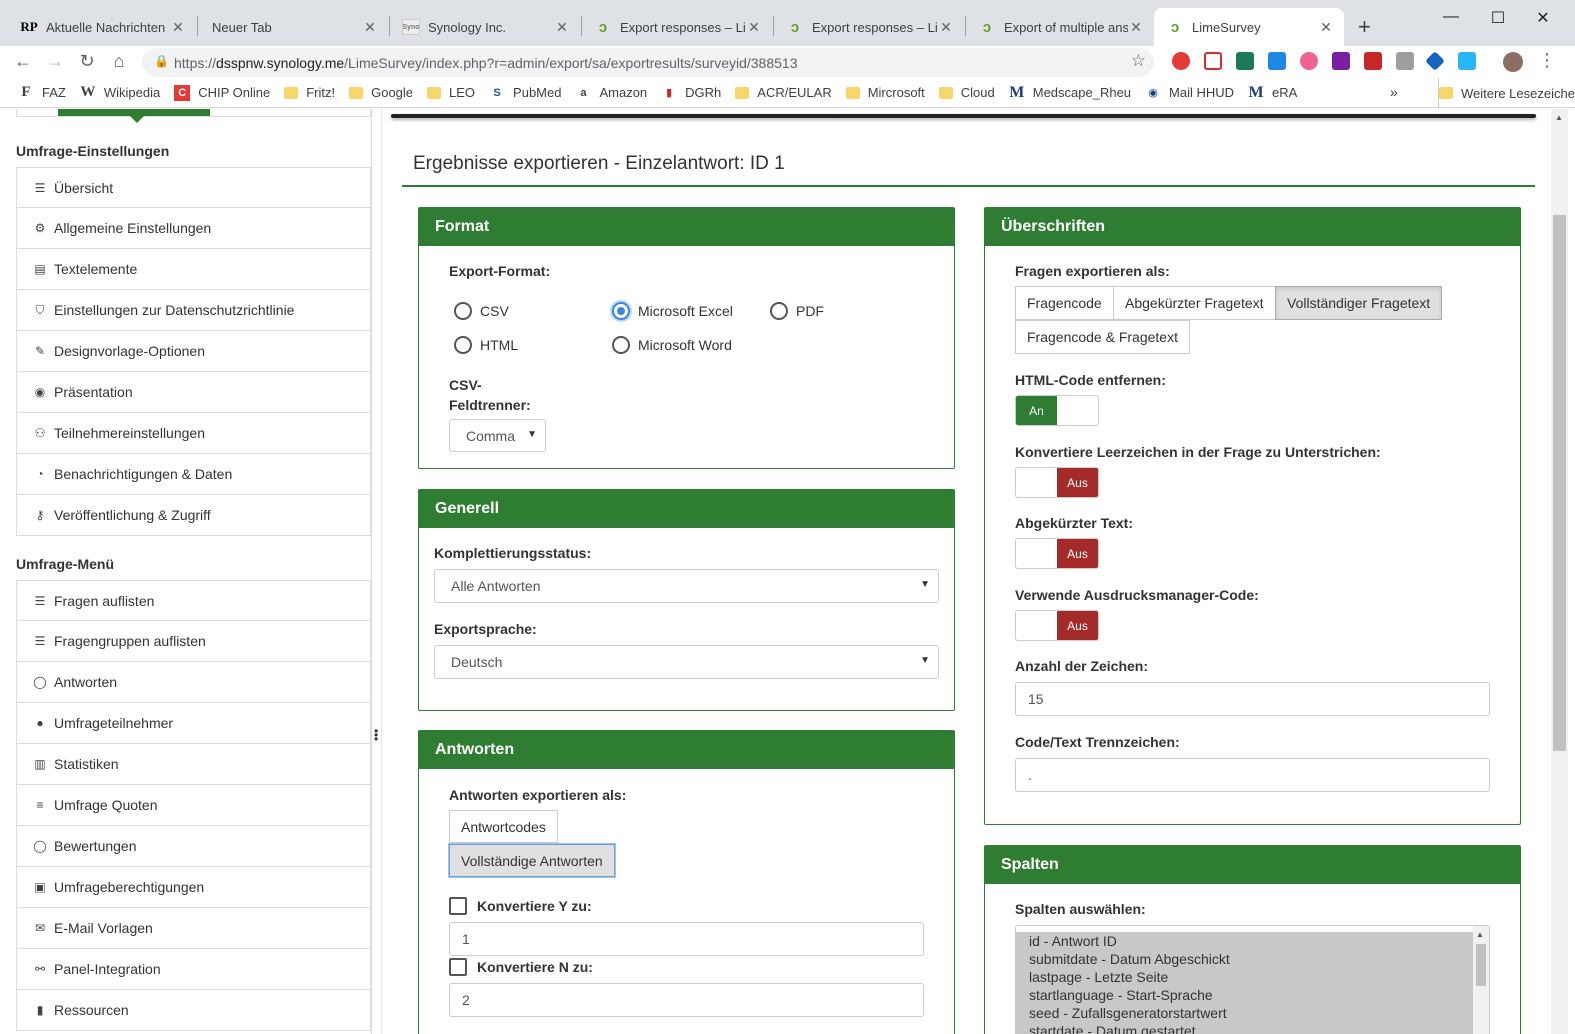 This screenshot has height=1034, width=1575. I want to click on avatar, so click(1513, 62).